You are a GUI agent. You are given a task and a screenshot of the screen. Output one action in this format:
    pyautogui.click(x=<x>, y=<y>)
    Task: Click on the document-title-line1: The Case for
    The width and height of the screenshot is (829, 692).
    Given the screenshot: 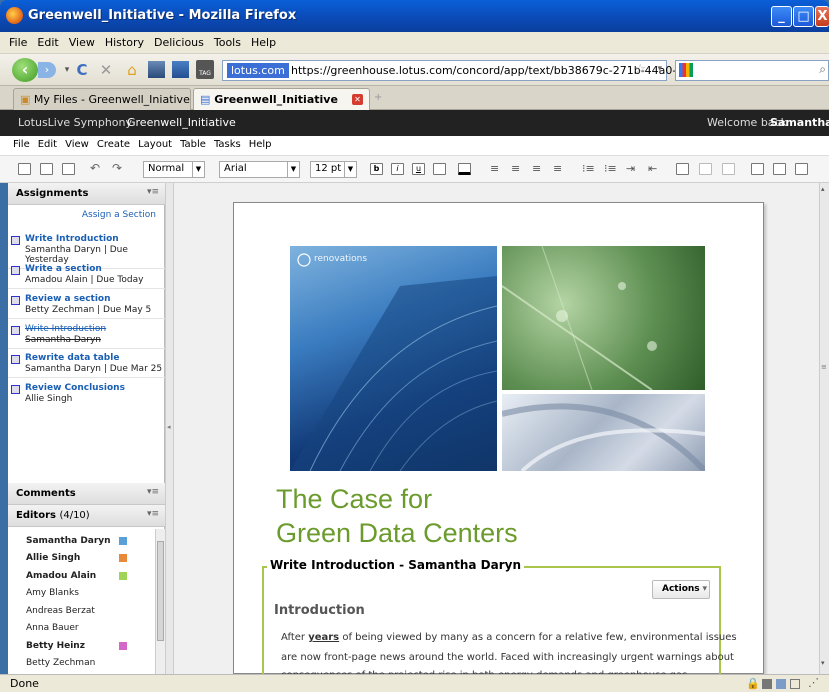 What is the action you would take?
    pyautogui.click(x=354, y=499)
    